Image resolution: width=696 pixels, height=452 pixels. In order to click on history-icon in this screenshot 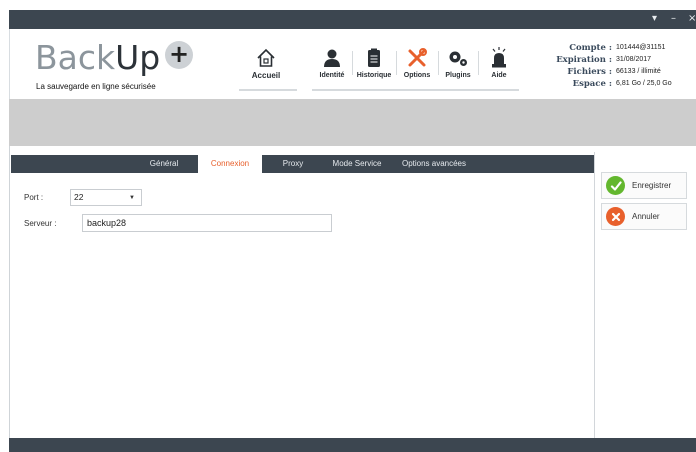, I will do `click(374, 58)`.